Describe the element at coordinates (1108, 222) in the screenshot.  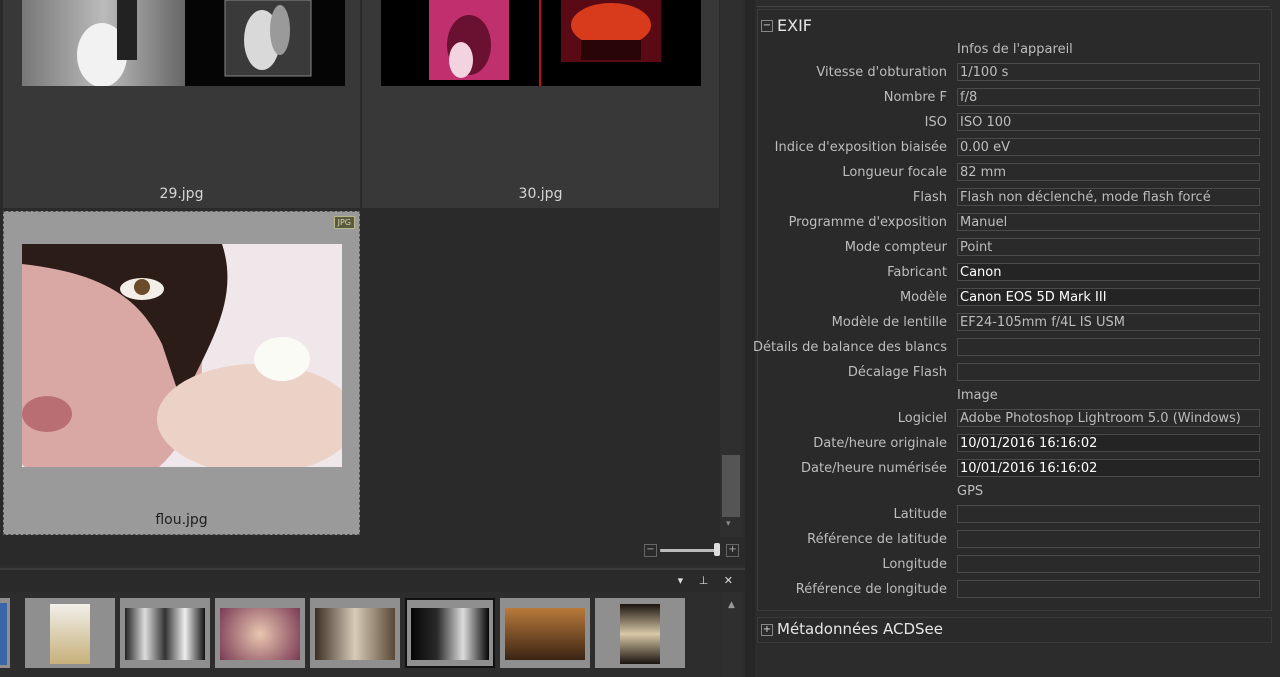
I see `exif-value-exposure-program: Manuel` at that location.